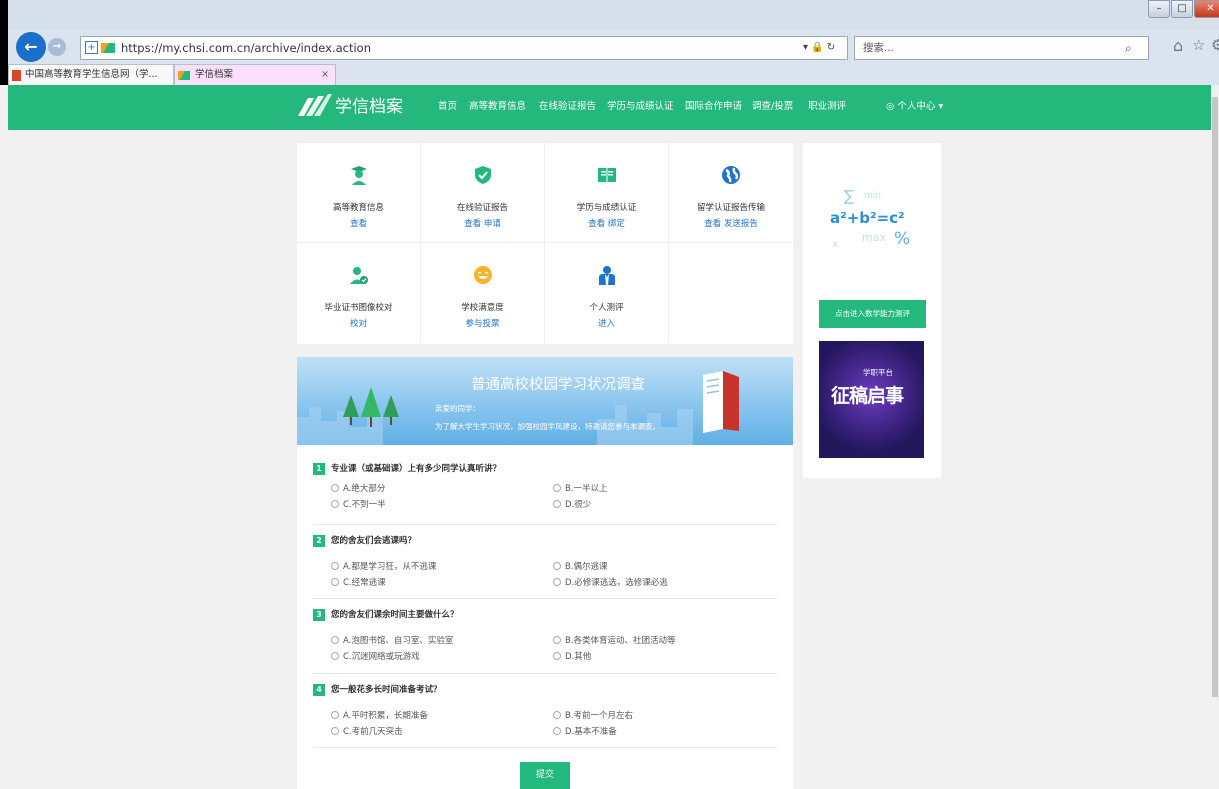 The image size is (1219, 789). I want to click on business-person-icon, so click(606, 275).